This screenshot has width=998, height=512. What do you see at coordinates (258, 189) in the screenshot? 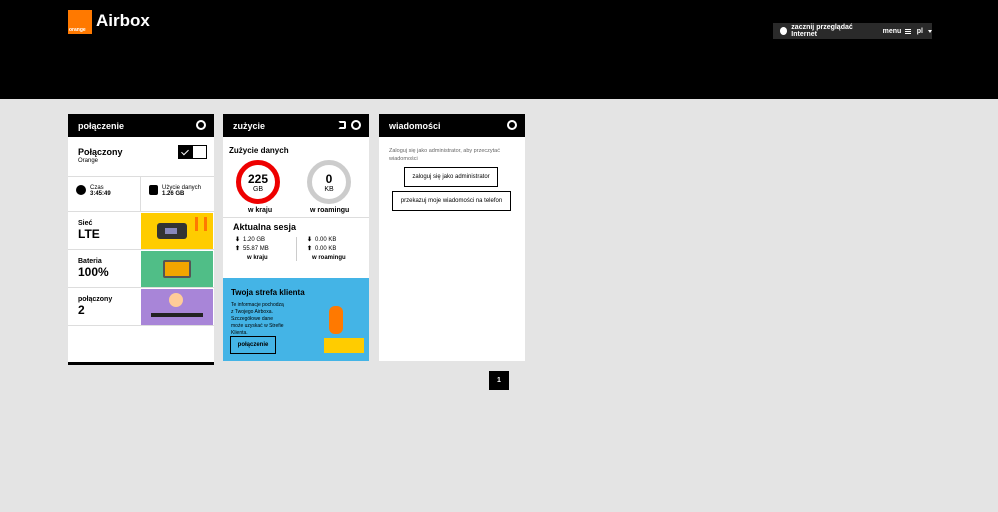
I see `home-usage-unit: GB` at bounding box center [258, 189].